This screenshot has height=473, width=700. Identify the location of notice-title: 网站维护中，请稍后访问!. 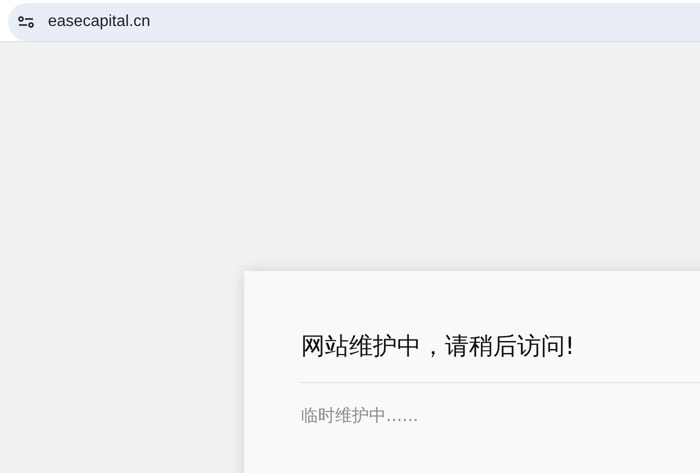
(438, 346).